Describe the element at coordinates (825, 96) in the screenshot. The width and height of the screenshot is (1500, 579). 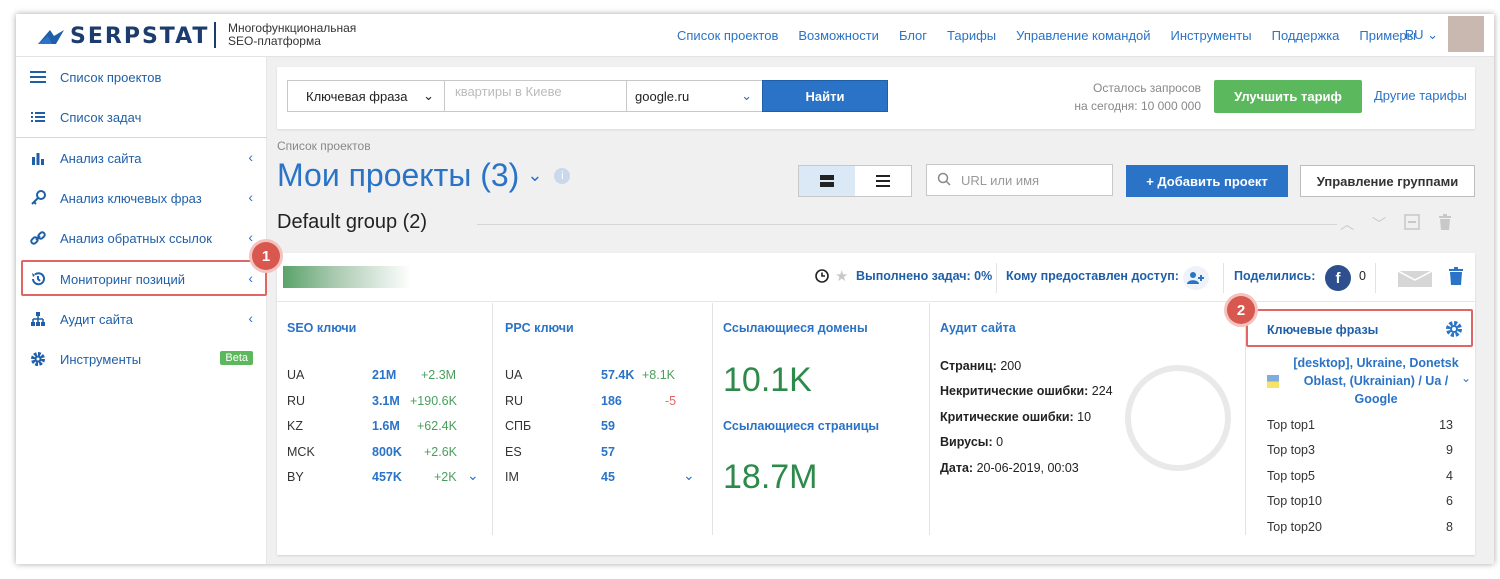
I see `find-button: Найти` at that location.